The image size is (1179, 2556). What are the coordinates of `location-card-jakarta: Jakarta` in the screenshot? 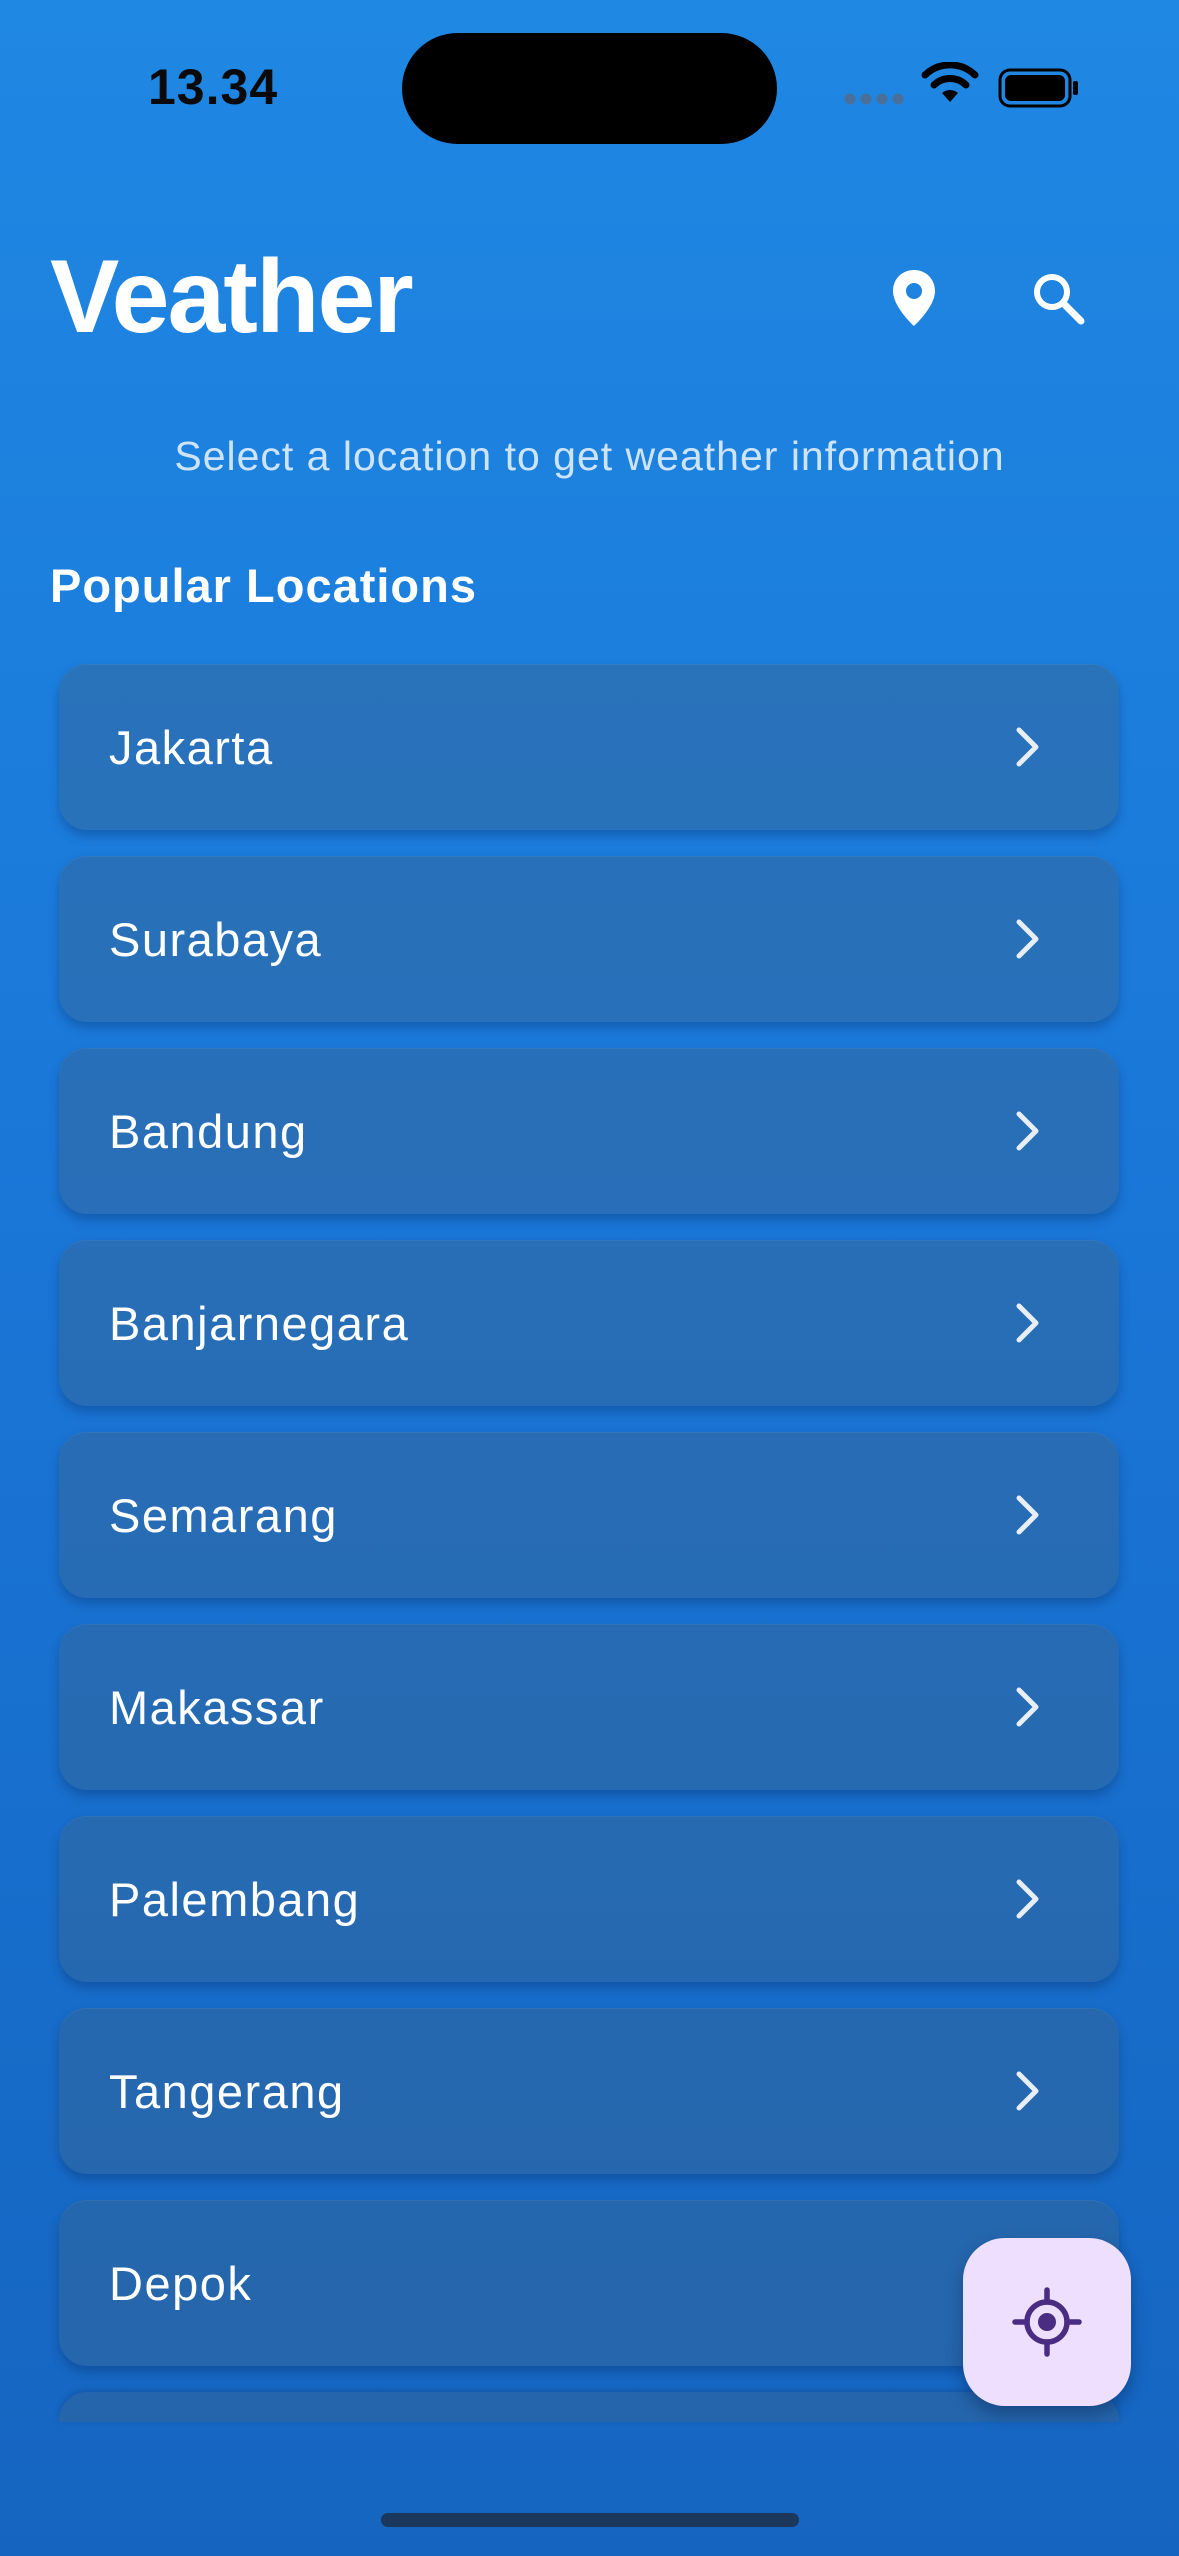 It's located at (589, 747).